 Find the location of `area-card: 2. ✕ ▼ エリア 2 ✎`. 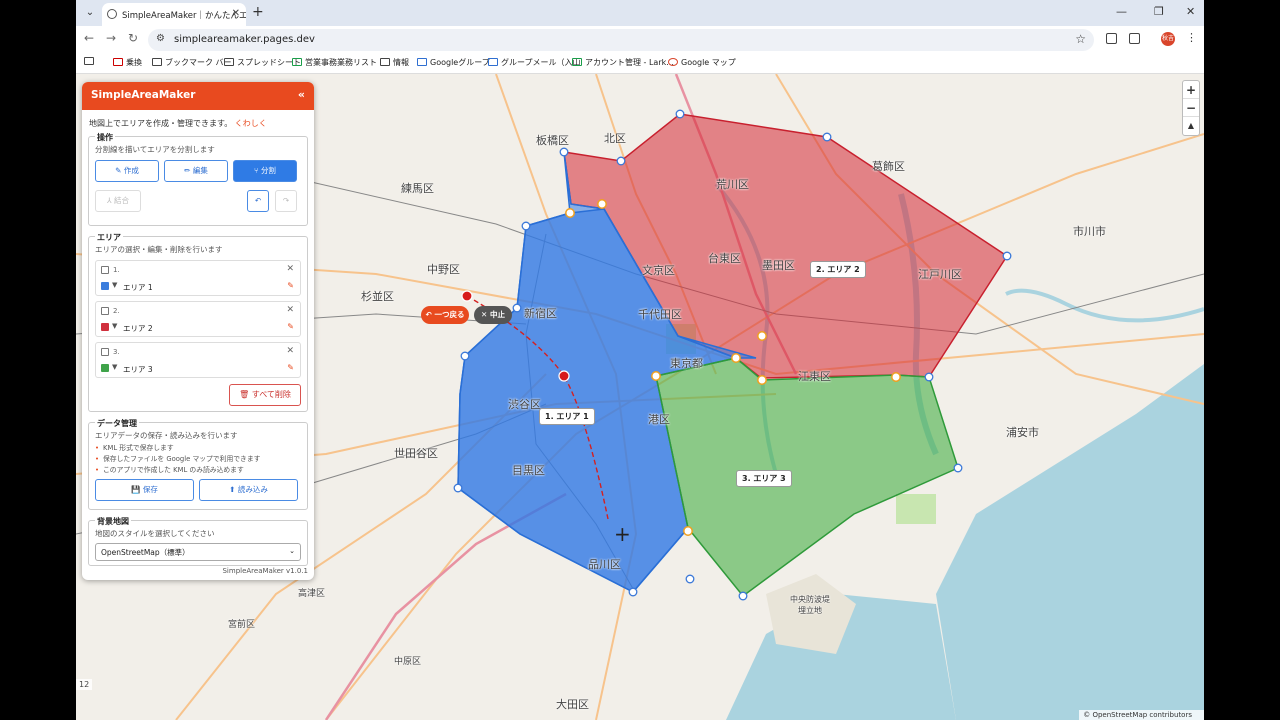

area-card: 2. ✕ ▼ エリア 2 ✎ is located at coordinates (198, 319).